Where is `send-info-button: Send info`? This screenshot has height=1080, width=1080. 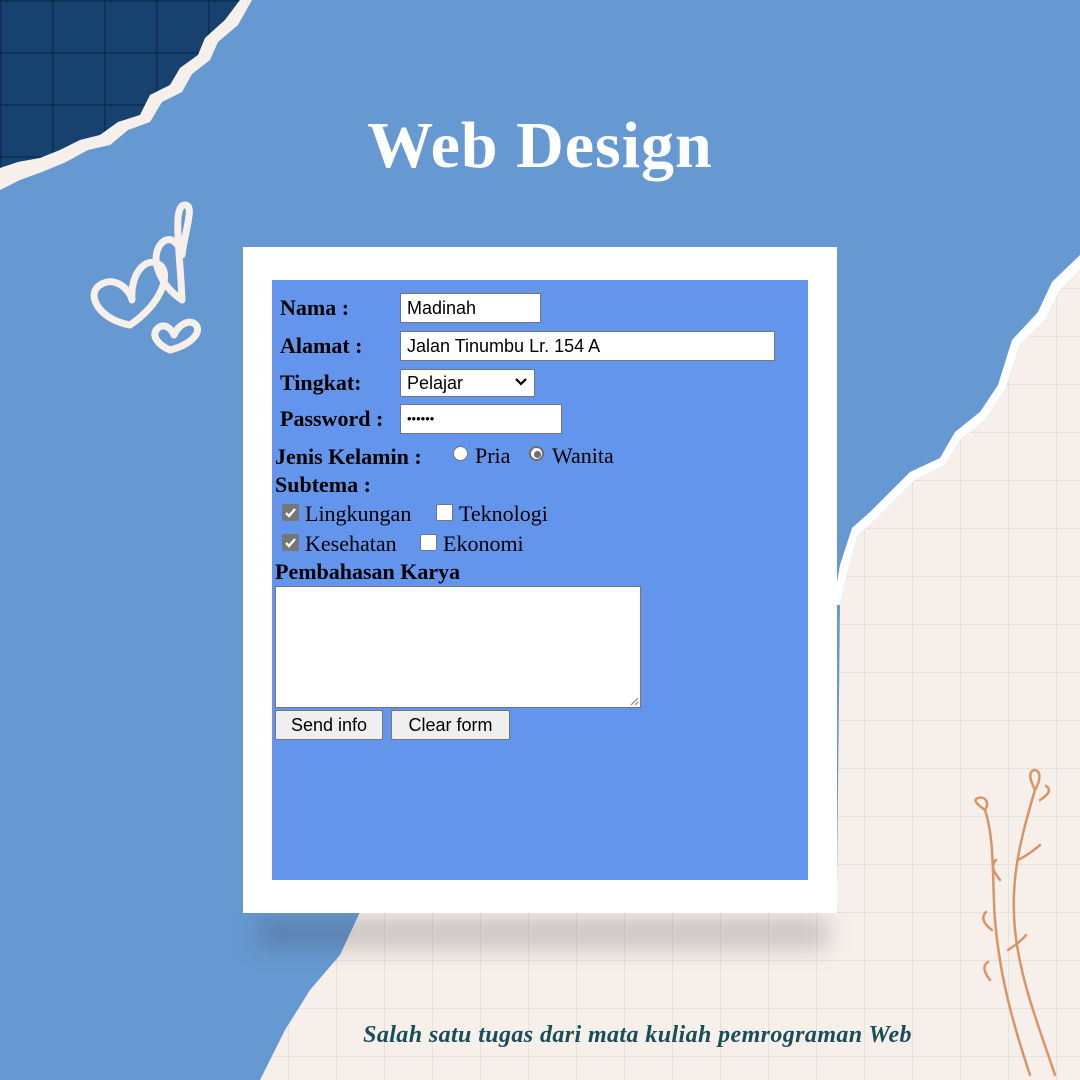 send-info-button: Send info is located at coordinates (329, 725).